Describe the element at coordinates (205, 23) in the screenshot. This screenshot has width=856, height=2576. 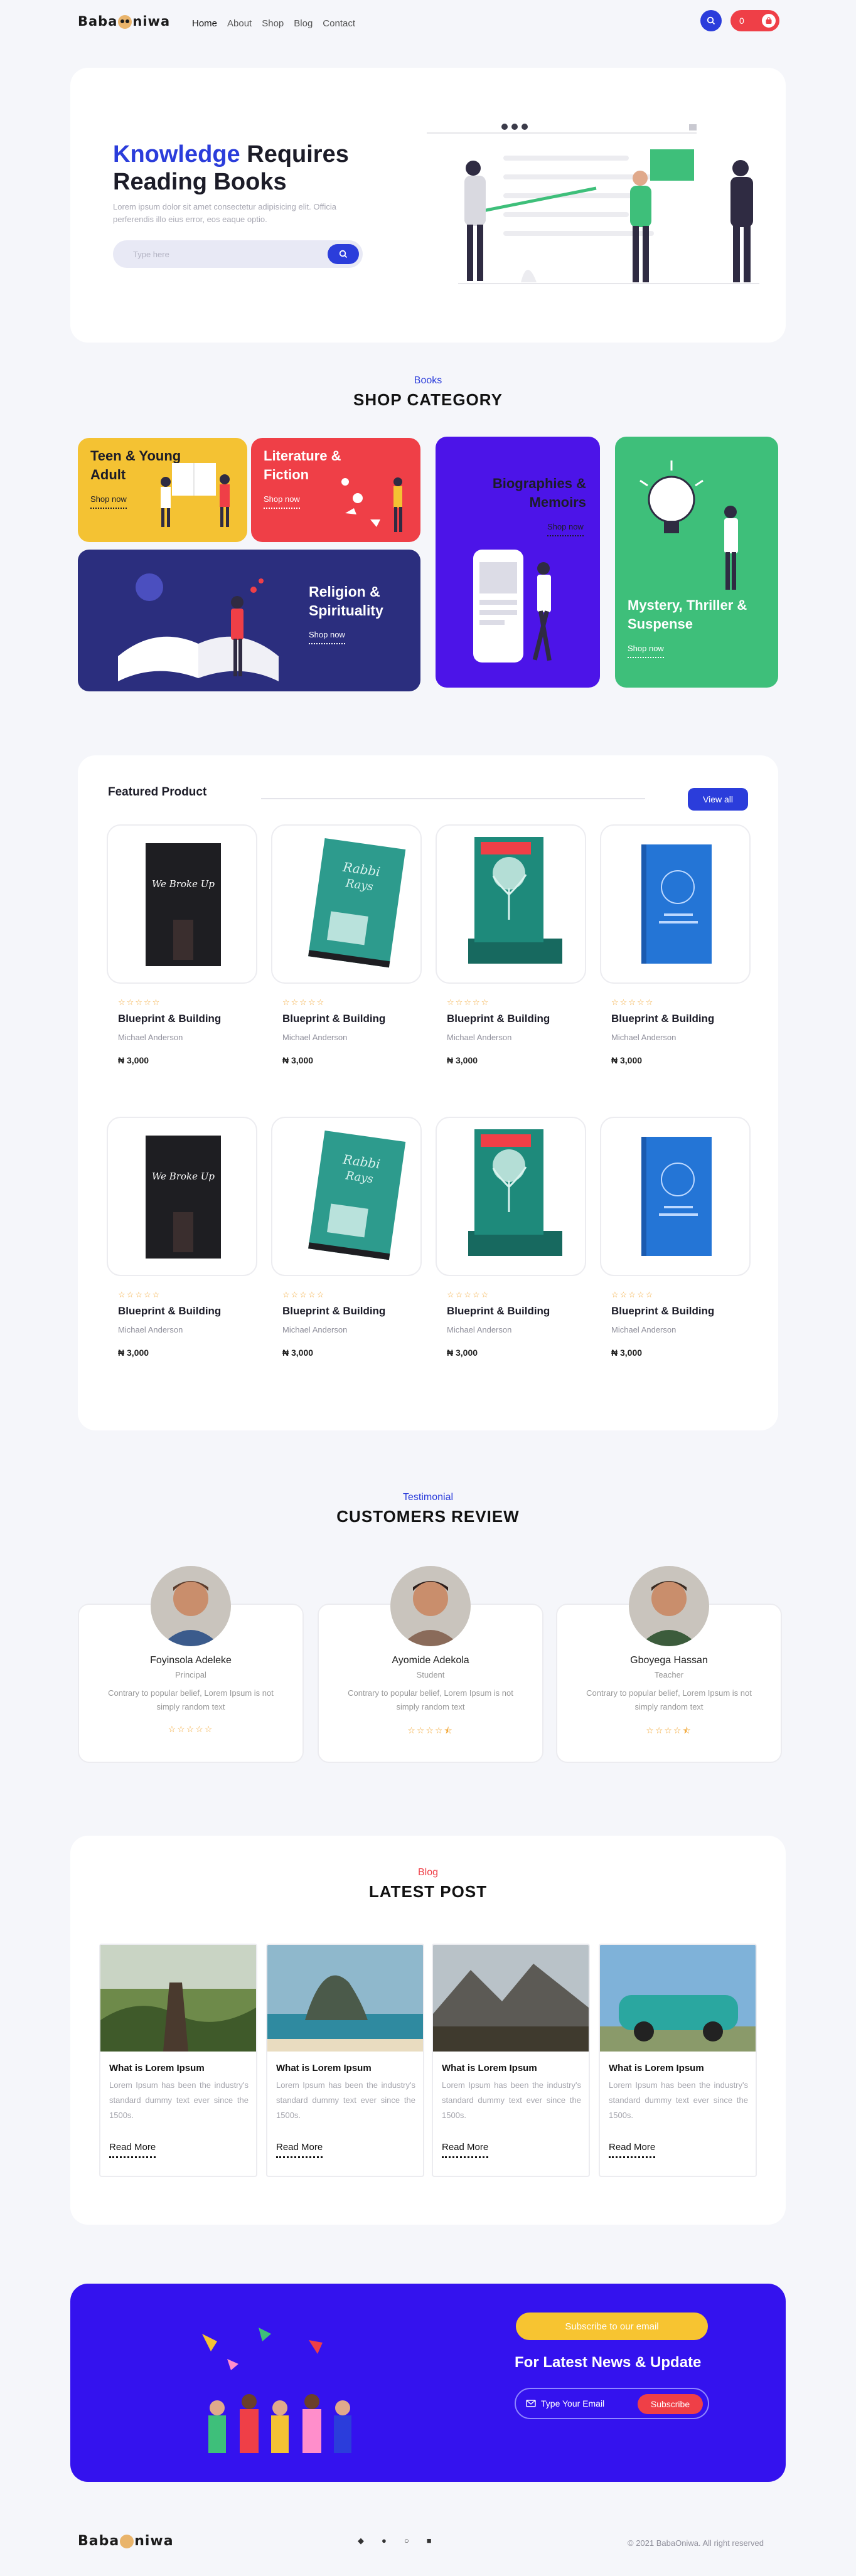
I see `nav-link-home: Home` at that location.